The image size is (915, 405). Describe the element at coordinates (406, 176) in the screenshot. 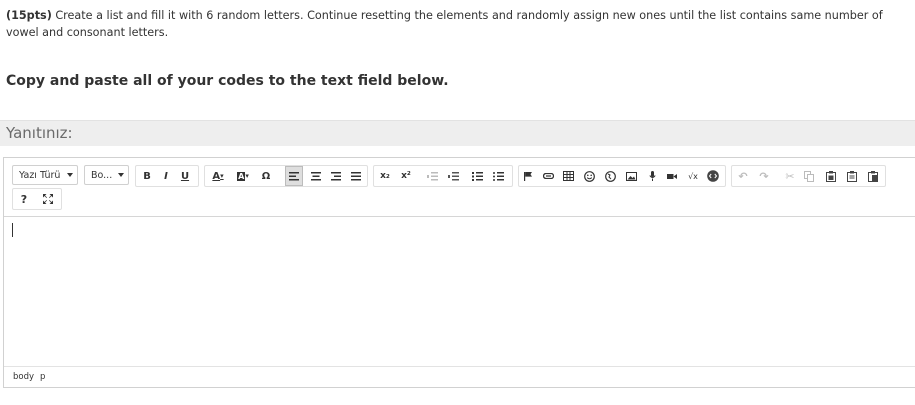

I see `superscript-button: x²` at that location.